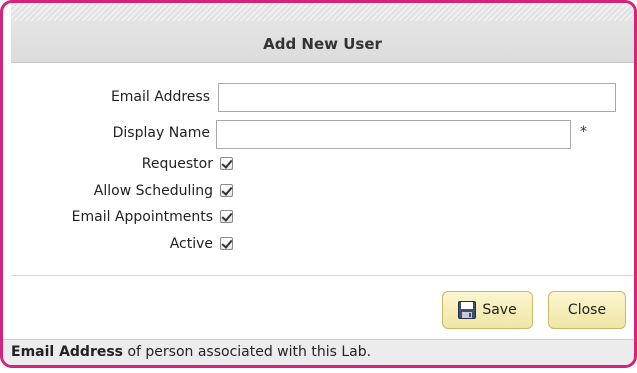 The width and height of the screenshot is (637, 373). What do you see at coordinates (161, 133) in the screenshot?
I see `display-name-label: Display Name` at bounding box center [161, 133].